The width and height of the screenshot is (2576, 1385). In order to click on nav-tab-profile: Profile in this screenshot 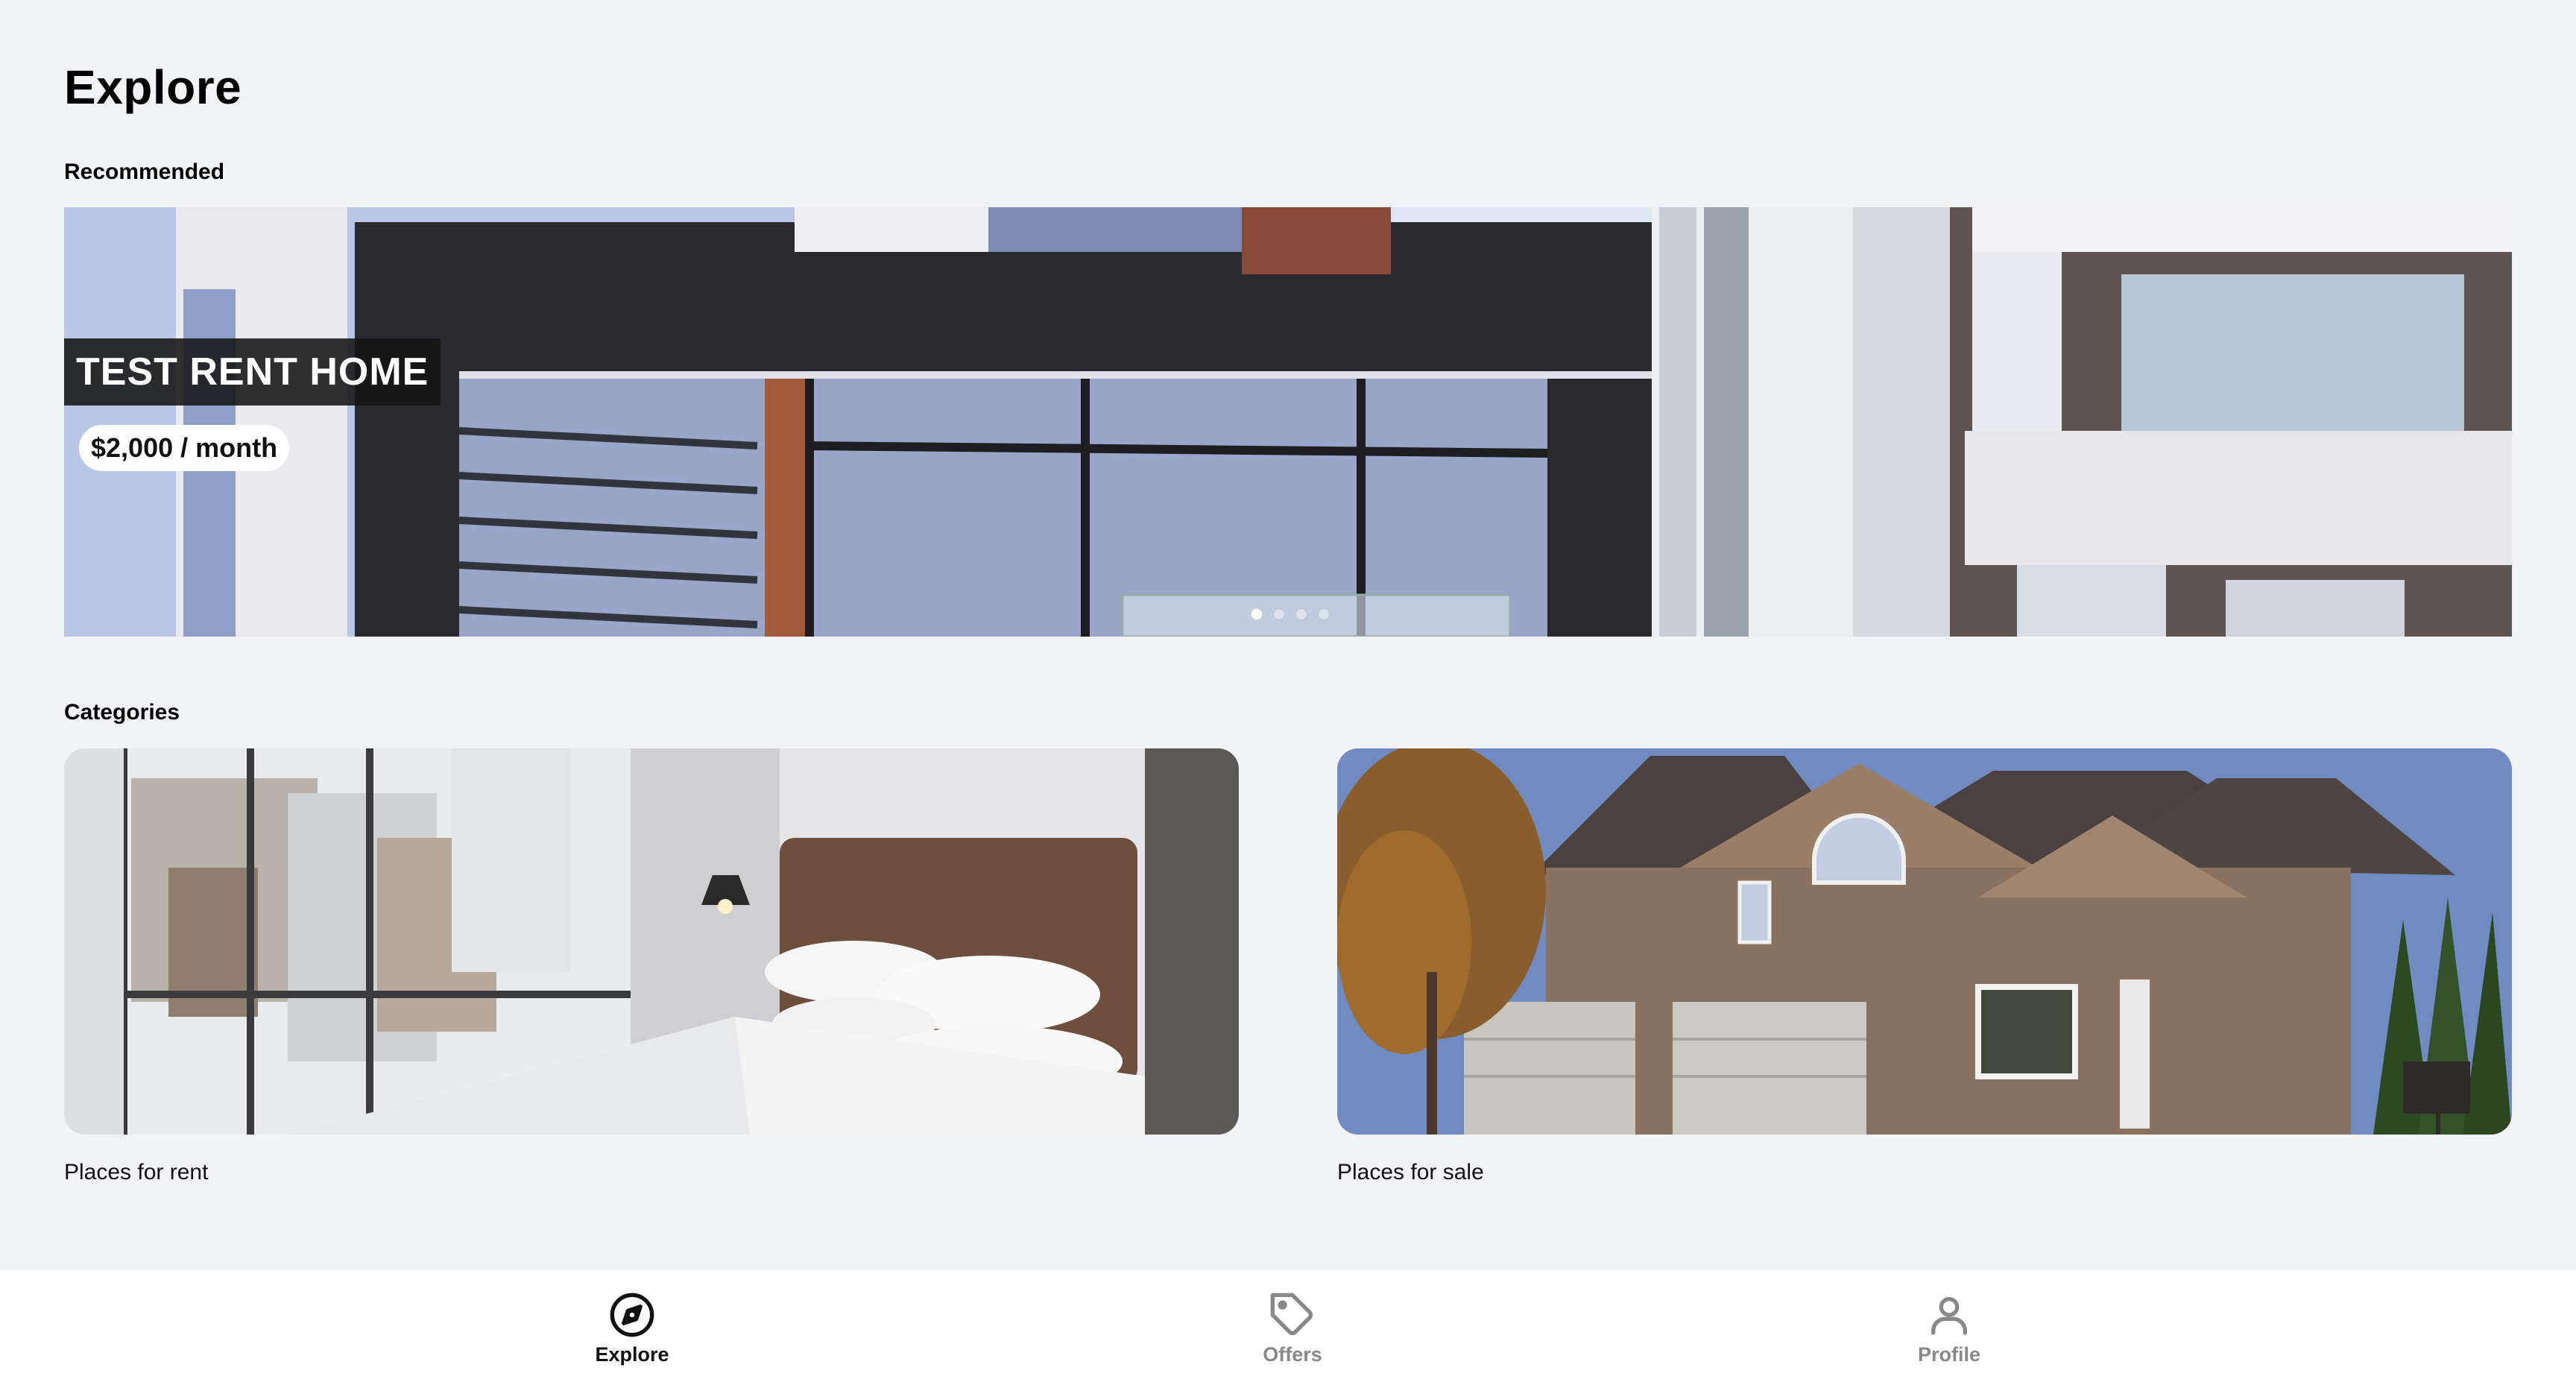, I will do `click(1950, 1332)`.